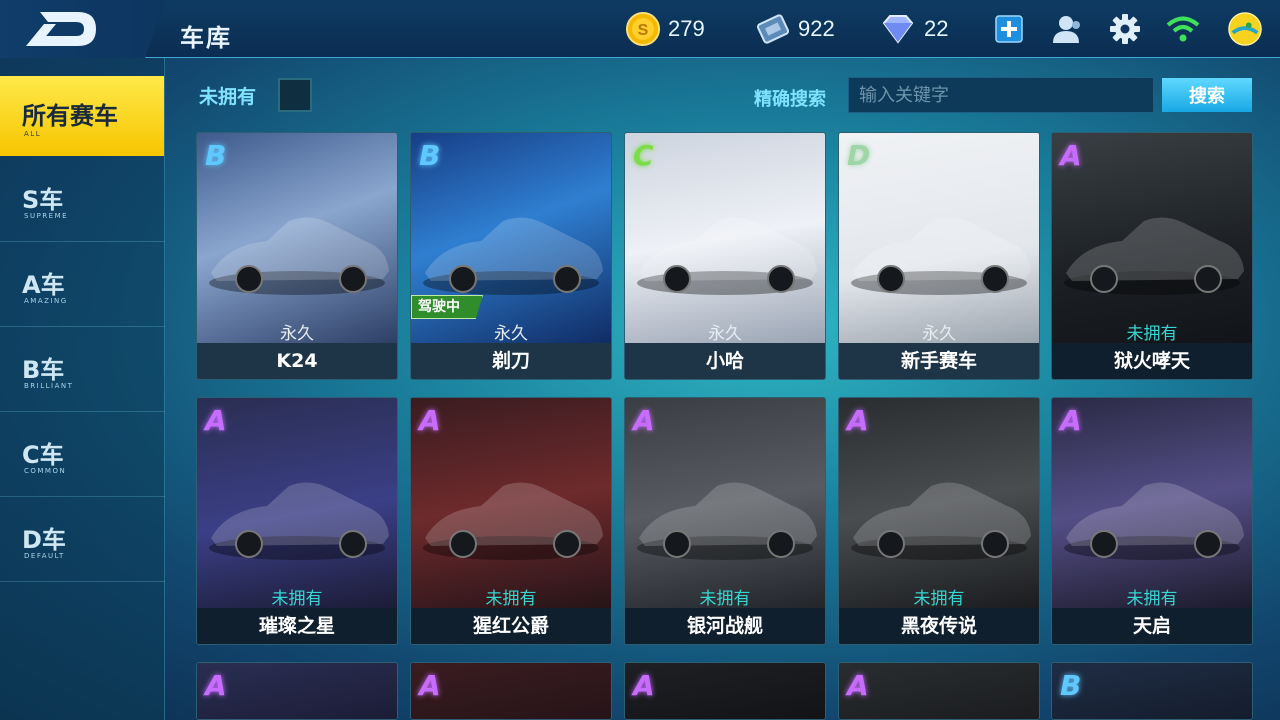  What do you see at coordinates (82, 285) in the screenshot?
I see `sidebar-item-a-class: A车 AMAZING` at bounding box center [82, 285].